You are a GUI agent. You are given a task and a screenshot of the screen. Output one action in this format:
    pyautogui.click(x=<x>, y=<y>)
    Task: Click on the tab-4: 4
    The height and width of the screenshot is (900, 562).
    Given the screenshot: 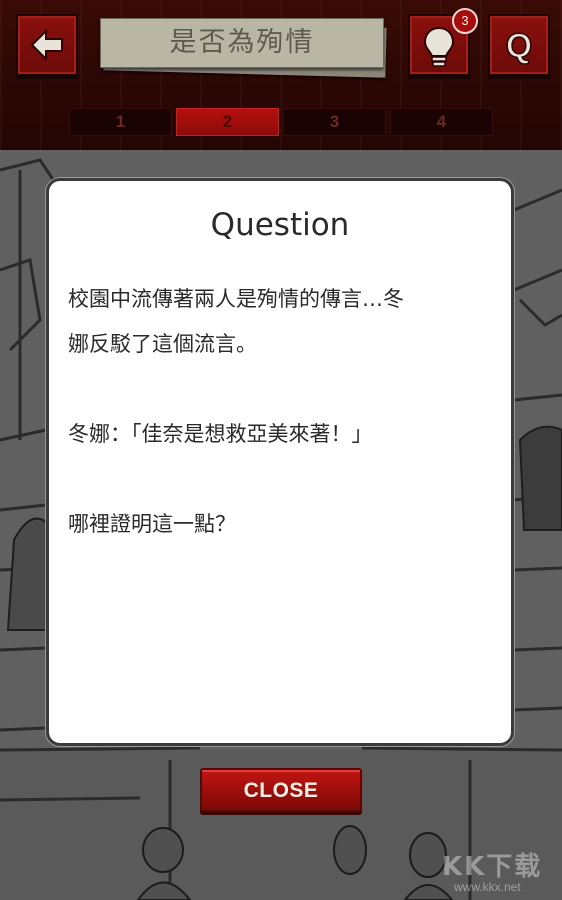 What is the action you would take?
    pyautogui.click(x=441, y=122)
    